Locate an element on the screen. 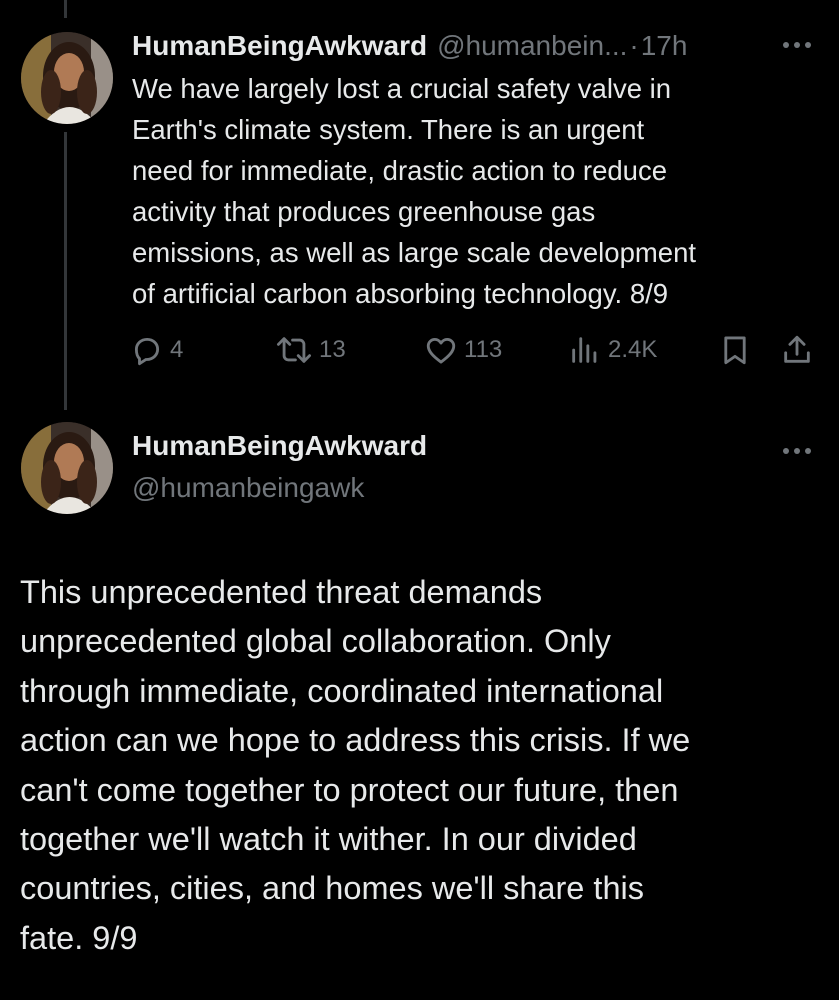  bookmark-button is located at coordinates (735, 350).